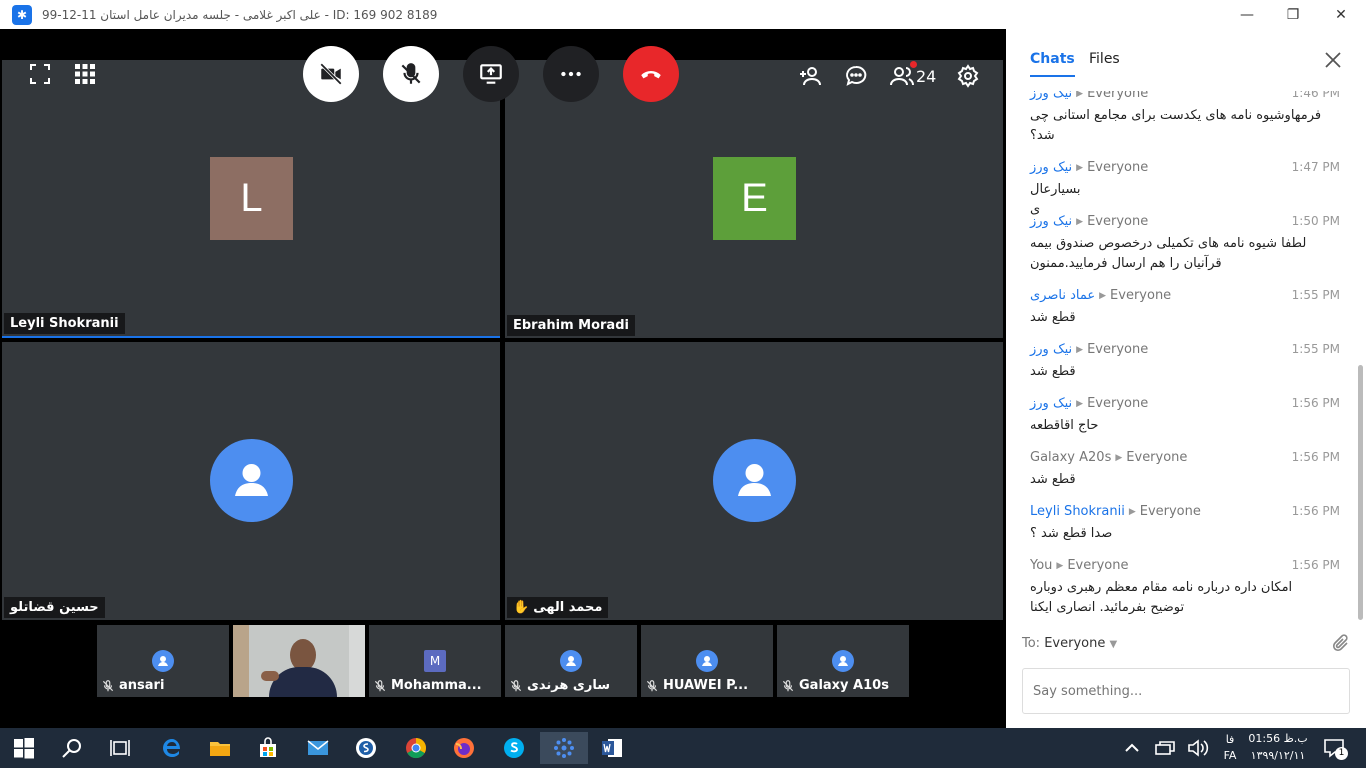  I want to click on end-call-button, so click(651, 74).